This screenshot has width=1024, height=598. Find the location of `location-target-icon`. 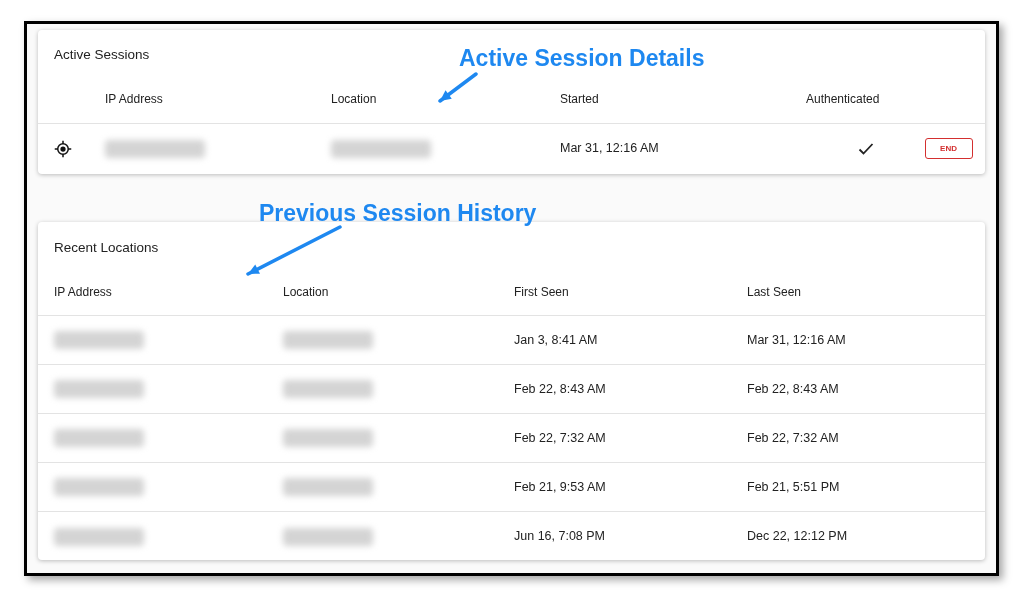

location-target-icon is located at coordinates (63, 148).